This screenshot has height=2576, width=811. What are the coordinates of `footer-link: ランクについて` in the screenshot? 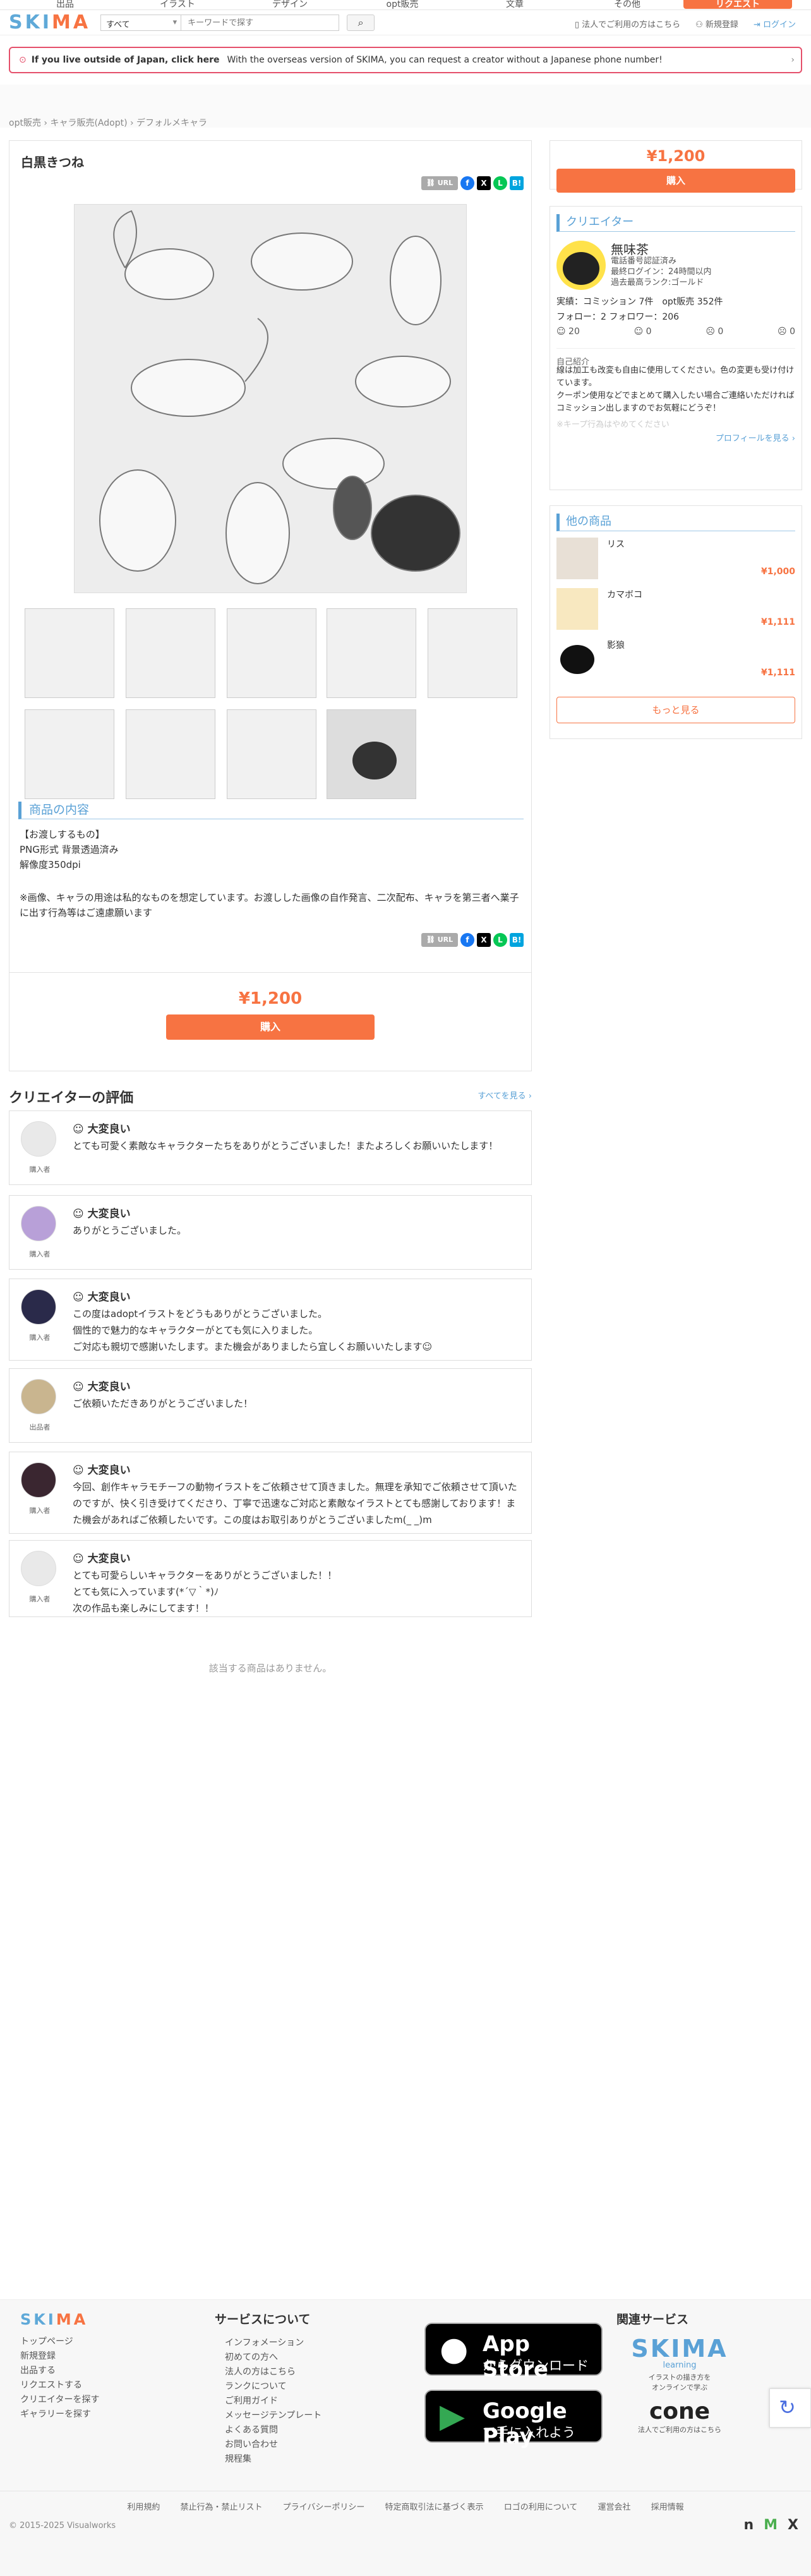 It's located at (273, 2387).